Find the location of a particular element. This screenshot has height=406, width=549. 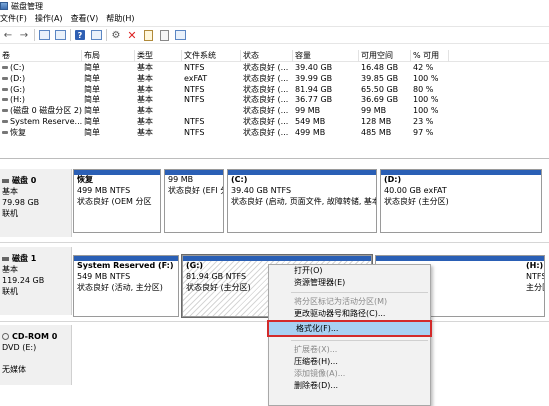

menu-action: 操作(A) is located at coordinates (49, 18).